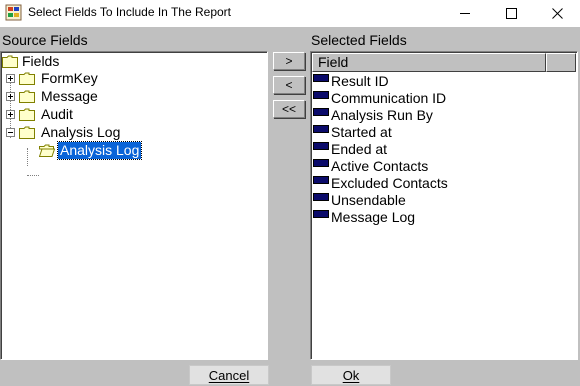 The image size is (580, 386). What do you see at coordinates (131, 96) in the screenshot?
I see `tree-node-message: Message` at bounding box center [131, 96].